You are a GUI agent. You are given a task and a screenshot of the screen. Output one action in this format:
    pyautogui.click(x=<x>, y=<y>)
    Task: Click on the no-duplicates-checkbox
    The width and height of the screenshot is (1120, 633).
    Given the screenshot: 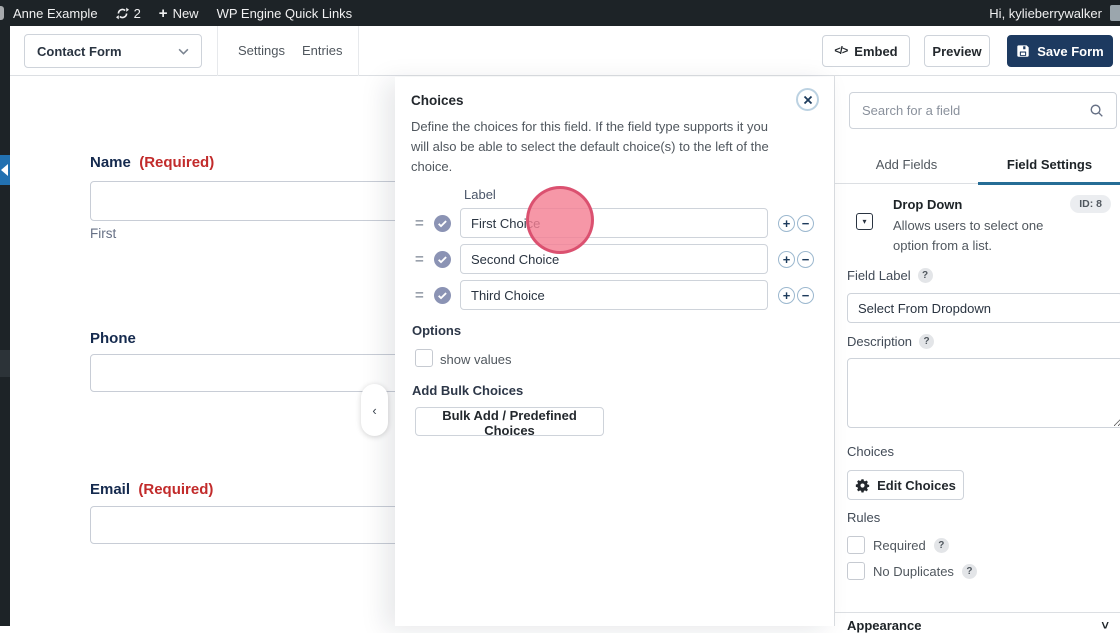 What is the action you would take?
    pyautogui.click(x=856, y=571)
    